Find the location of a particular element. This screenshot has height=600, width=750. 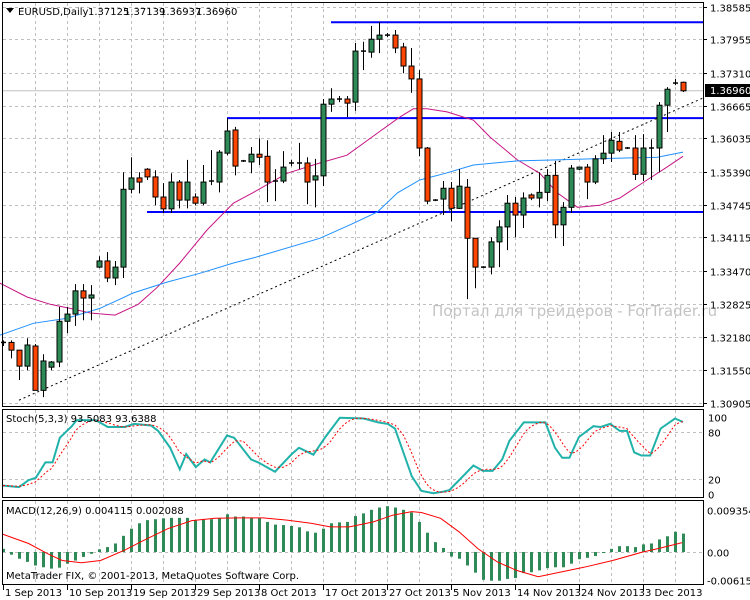

date-axis-label: 8 Oct 2013 is located at coordinates (288, 593).